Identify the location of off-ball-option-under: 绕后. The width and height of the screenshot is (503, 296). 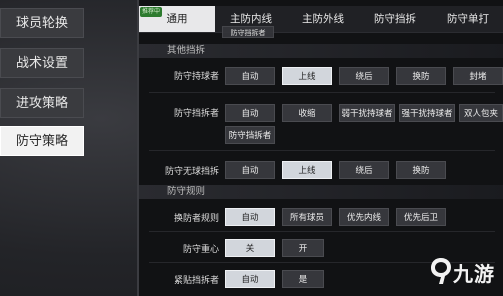
(364, 170).